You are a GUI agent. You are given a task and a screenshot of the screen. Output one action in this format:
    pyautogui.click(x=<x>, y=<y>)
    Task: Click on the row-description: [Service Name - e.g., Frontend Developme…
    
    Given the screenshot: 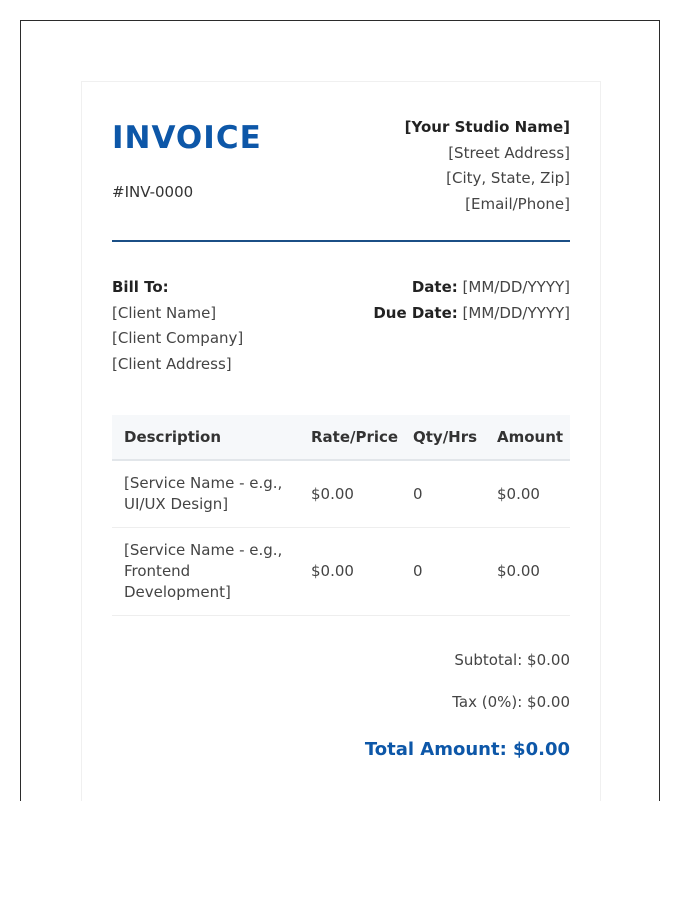 What is the action you would take?
    pyautogui.click(x=205, y=571)
    